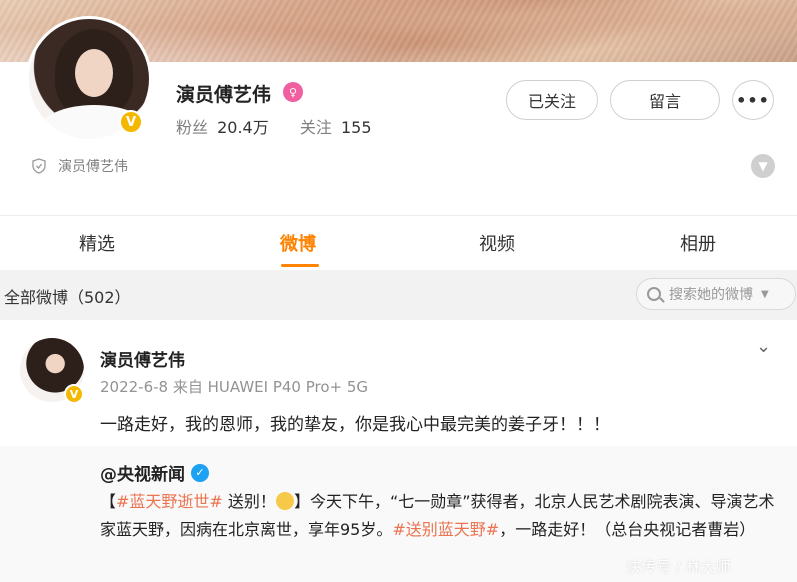 The image size is (797, 582). I want to click on repost-author: @央视新闻 ✓, so click(154, 472).